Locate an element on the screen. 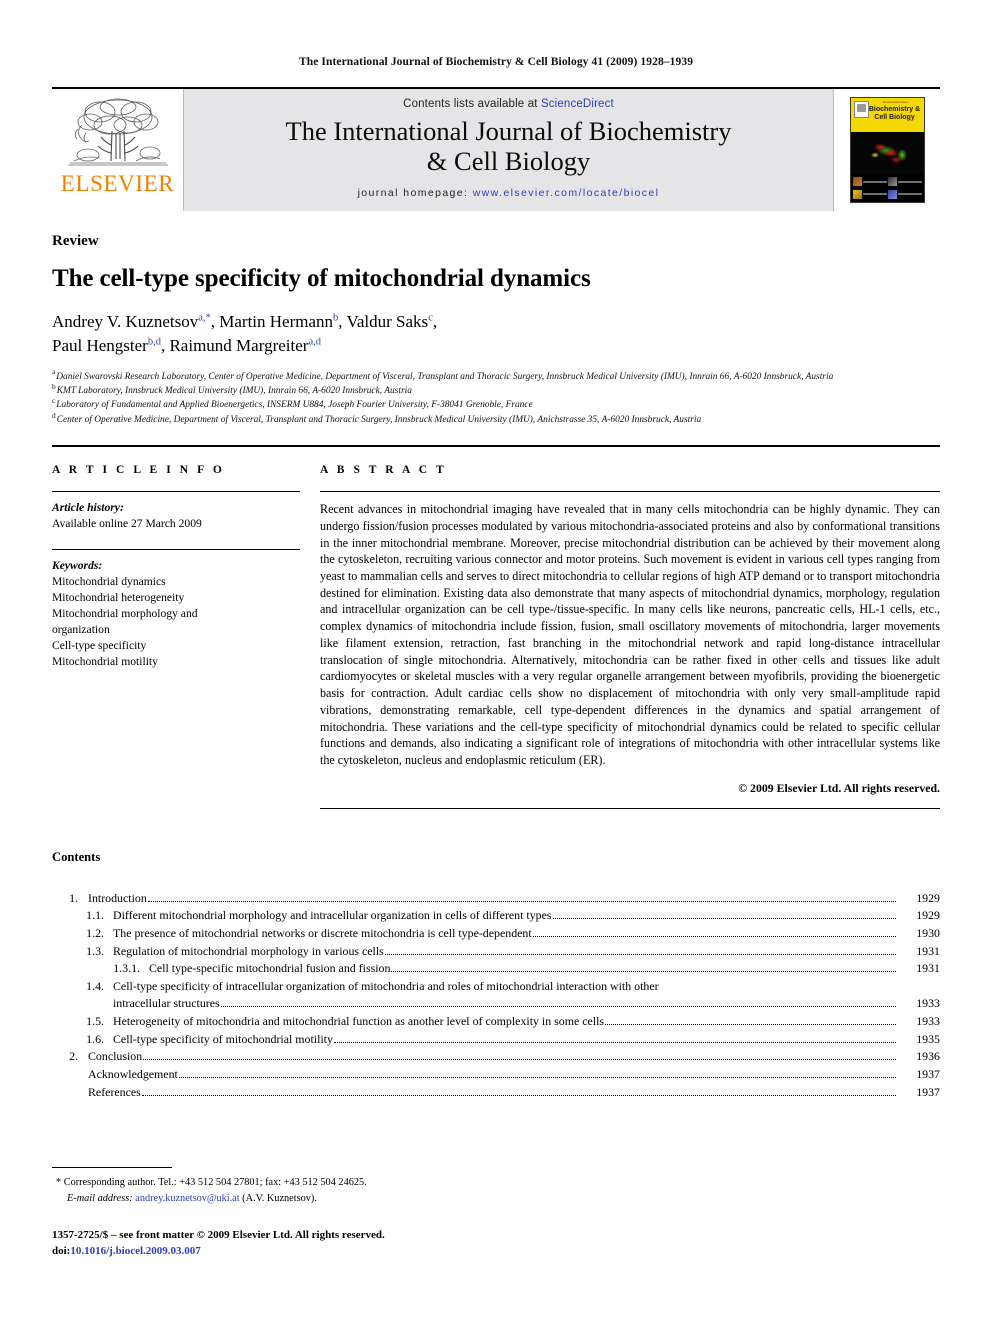  sciencedirect-link: ScienceDirect is located at coordinates (577, 104).